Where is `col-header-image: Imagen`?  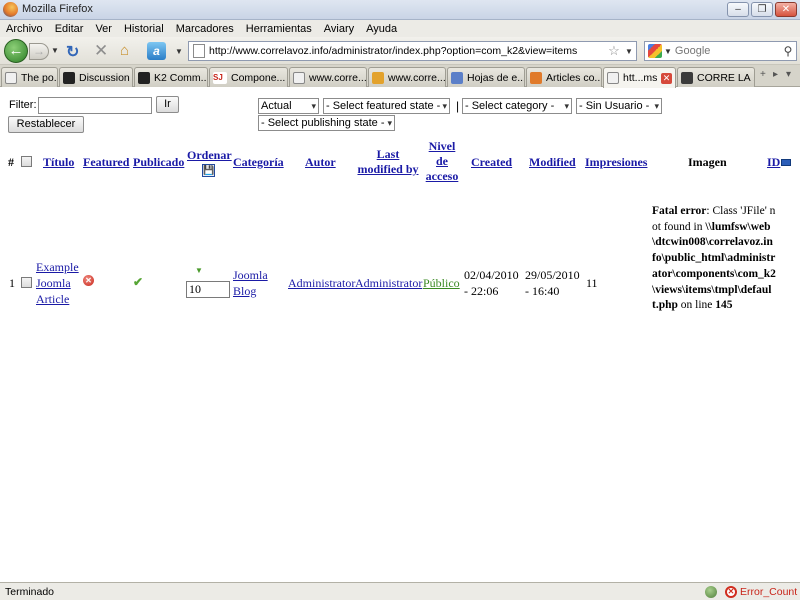 col-header-image: Imagen is located at coordinates (707, 162).